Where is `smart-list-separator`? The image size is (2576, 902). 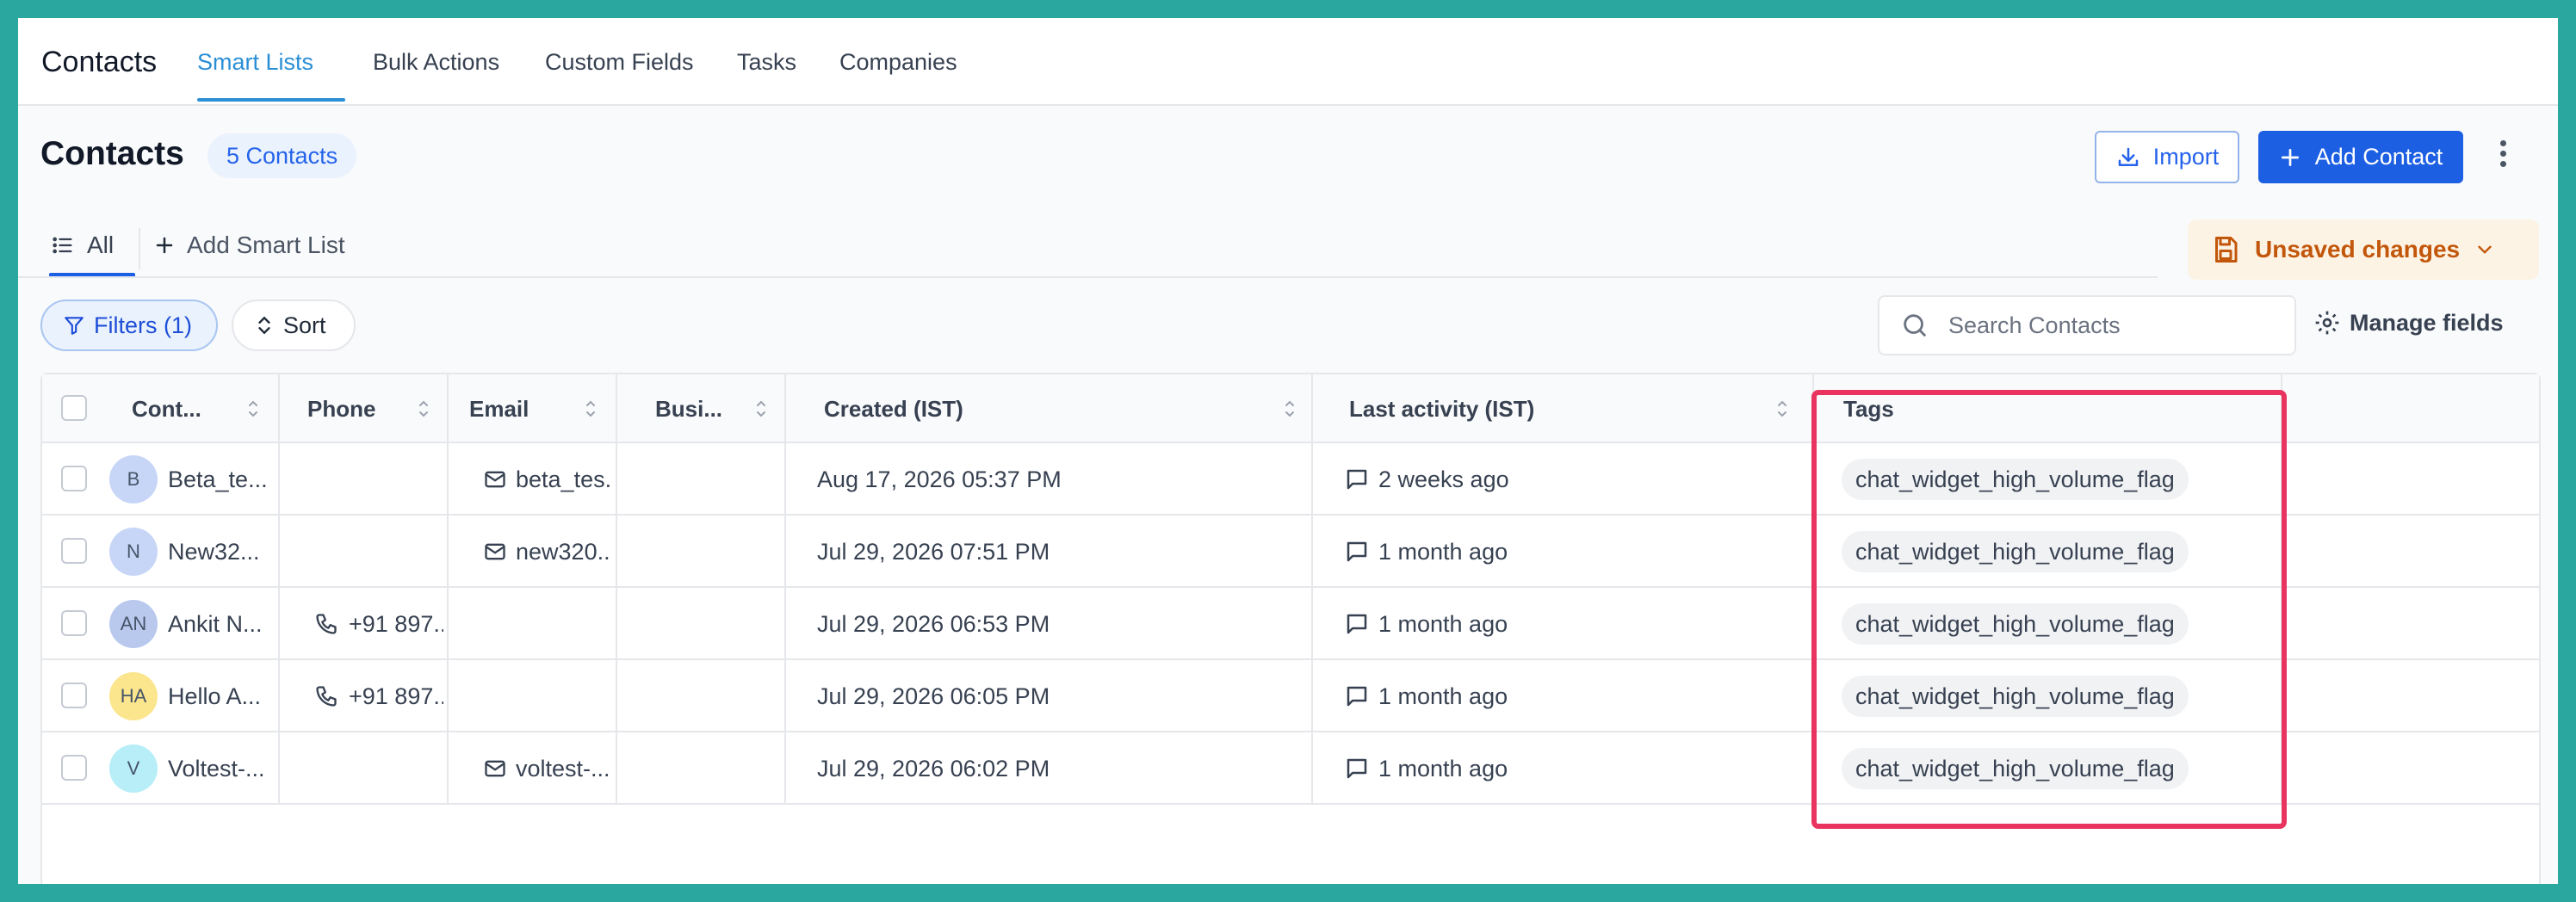
smart-list-separator is located at coordinates (139, 249).